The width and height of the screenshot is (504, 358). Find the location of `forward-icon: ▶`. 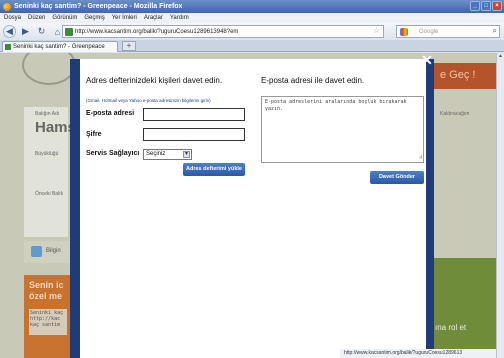

forward-icon: ▶ is located at coordinates (25, 31).